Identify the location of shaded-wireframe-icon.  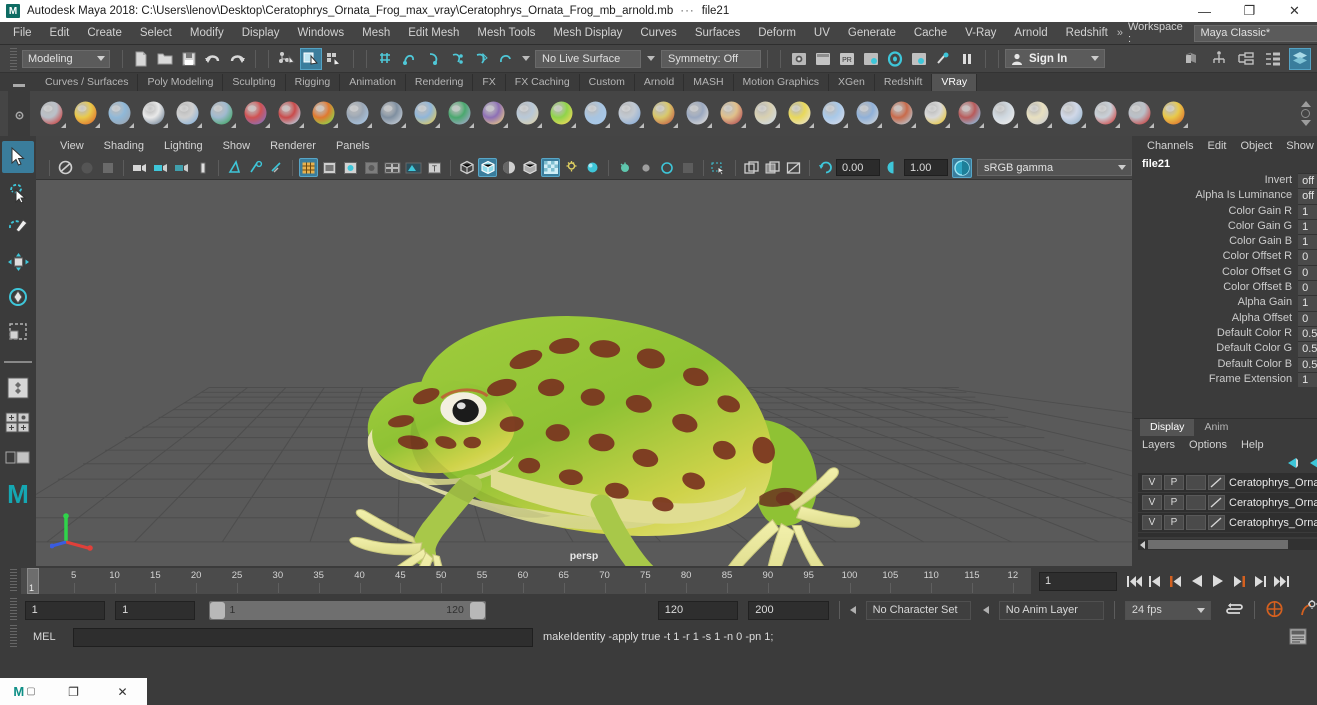
(508, 167).